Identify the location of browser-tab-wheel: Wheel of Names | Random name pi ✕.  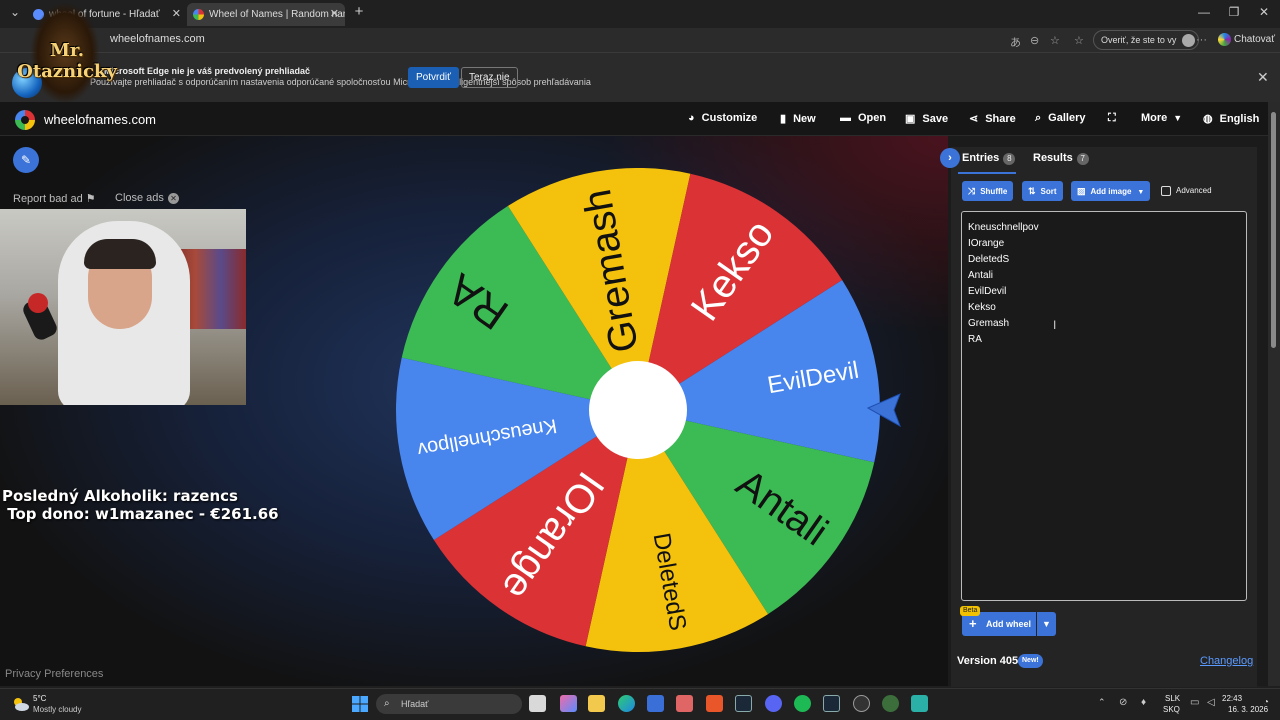
(266, 14).